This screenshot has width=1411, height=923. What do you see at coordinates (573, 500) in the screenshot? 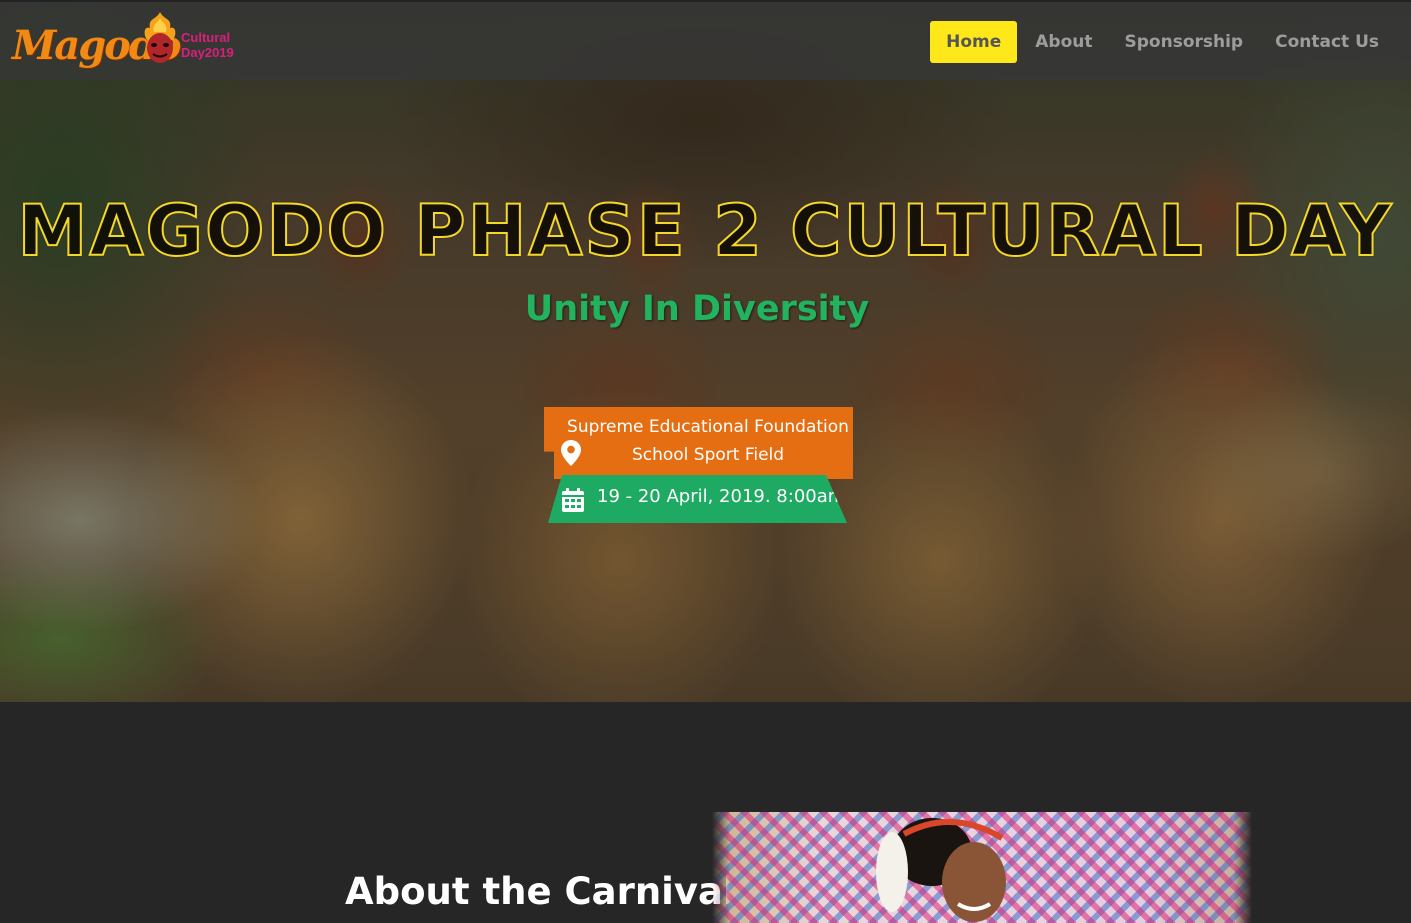
I see `calendar-icon` at bounding box center [573, 500].